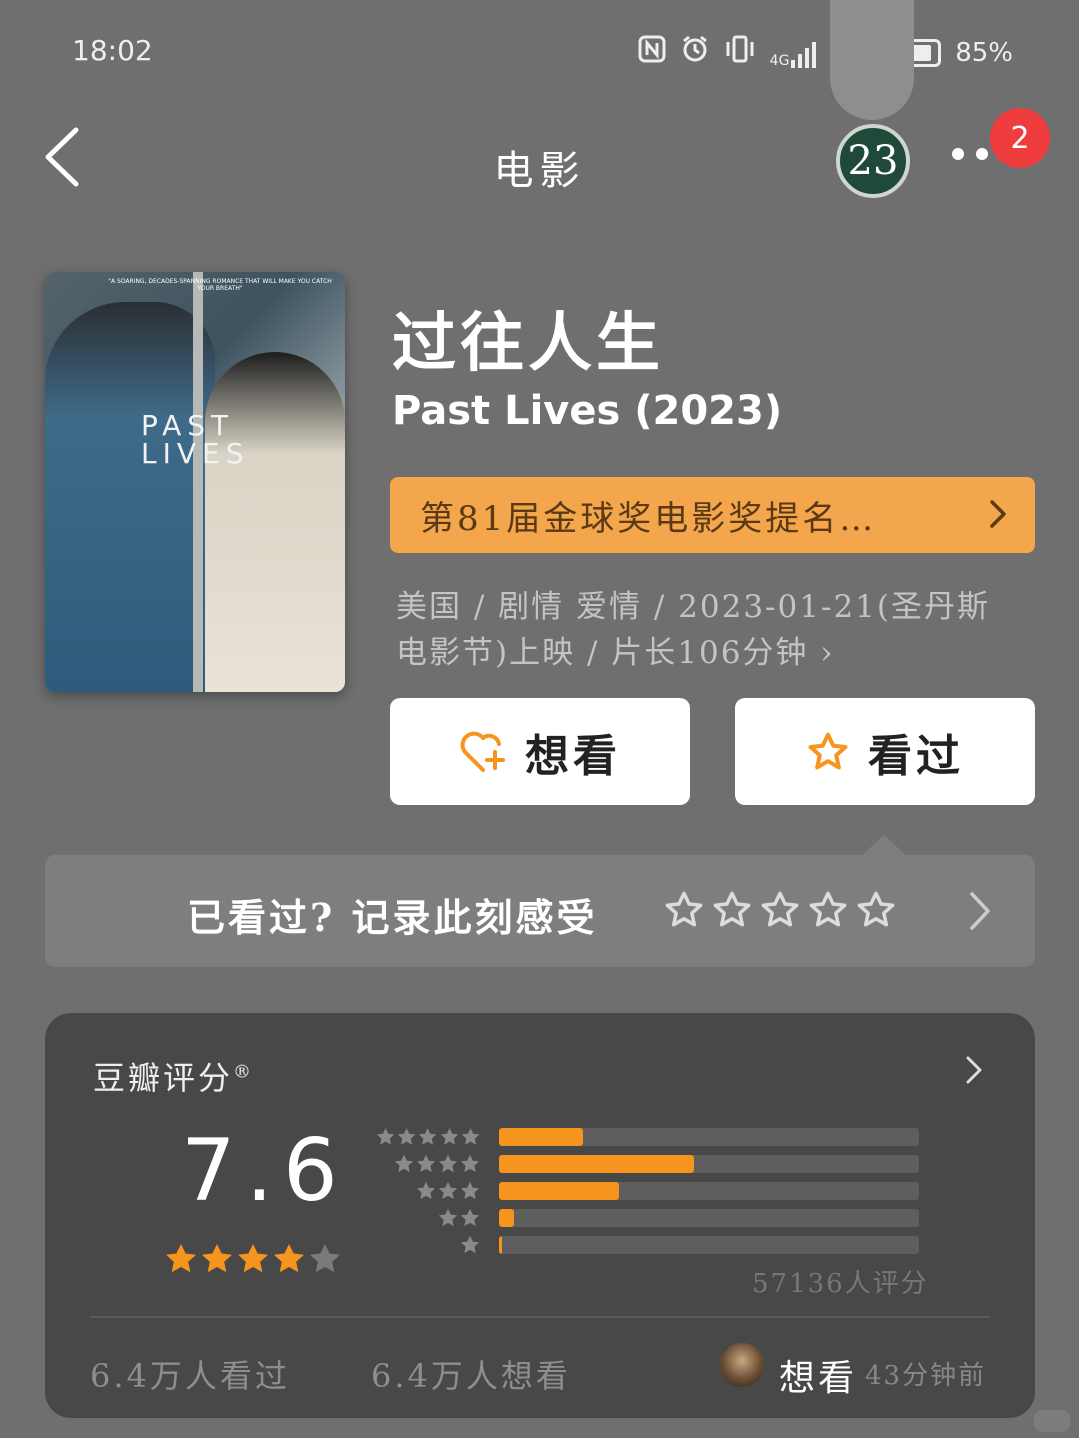 This screenshot has height=1438, width=1079. I want to click on status-bar: 18:02 4G 4G 85%, so click(539, 50).